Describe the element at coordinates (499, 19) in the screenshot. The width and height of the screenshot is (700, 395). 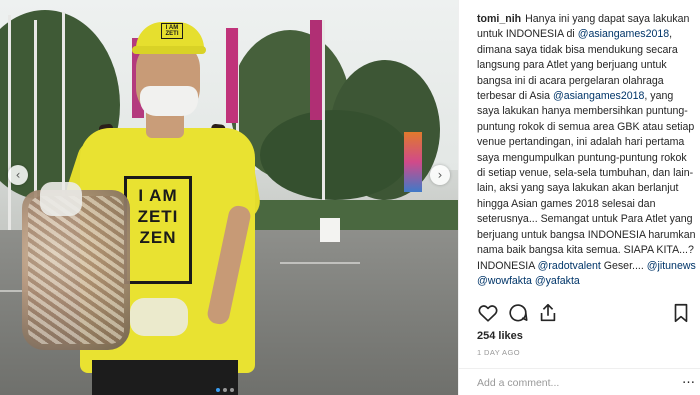
I see `username-link: tomi_nih` at that location.